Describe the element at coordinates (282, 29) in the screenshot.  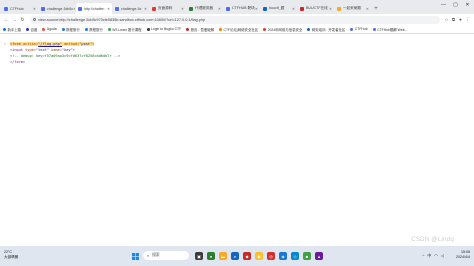
I see `bookmark-item: 2024年网络与信息安全` at that location.